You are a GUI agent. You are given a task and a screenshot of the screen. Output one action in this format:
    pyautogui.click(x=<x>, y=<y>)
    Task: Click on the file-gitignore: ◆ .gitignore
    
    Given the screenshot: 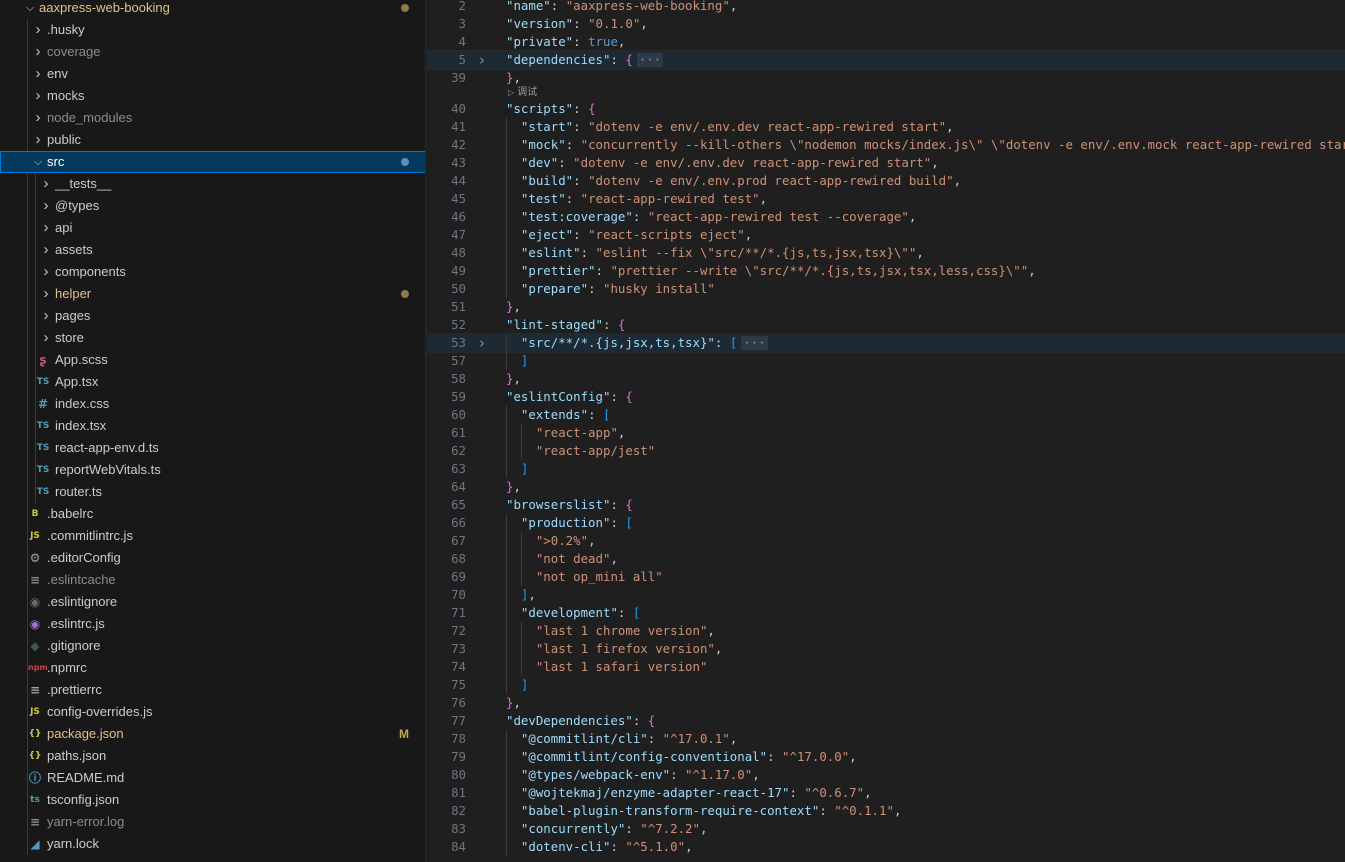 What is the action you would take?
    pyautogui.click(x=212, y=646)
    